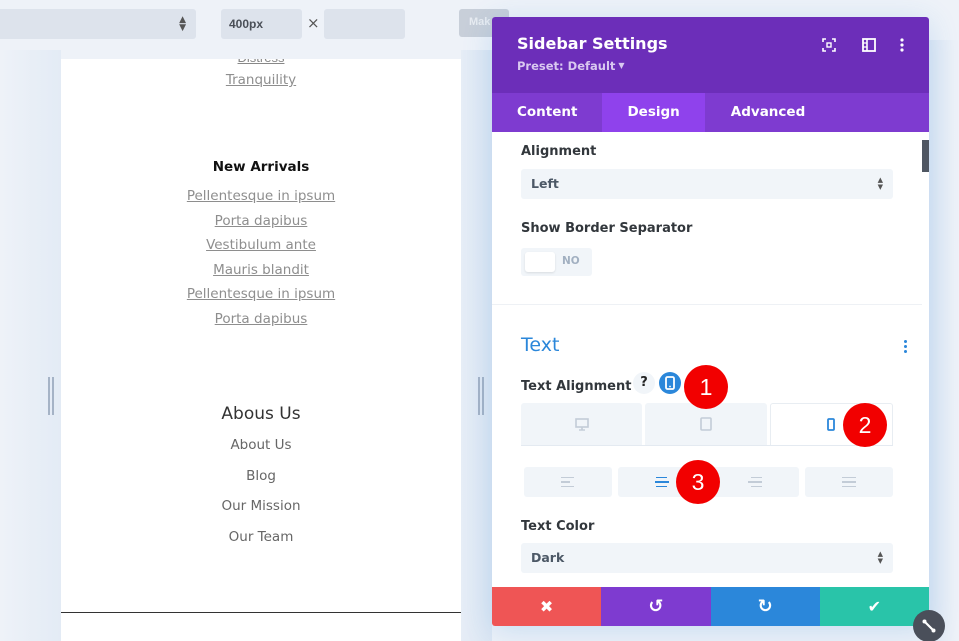 The width and height of the screenshot is (959, 641). Describe the element at coordinates (481, 396) in the screenshot. I see `right-drag-handle` at that location.